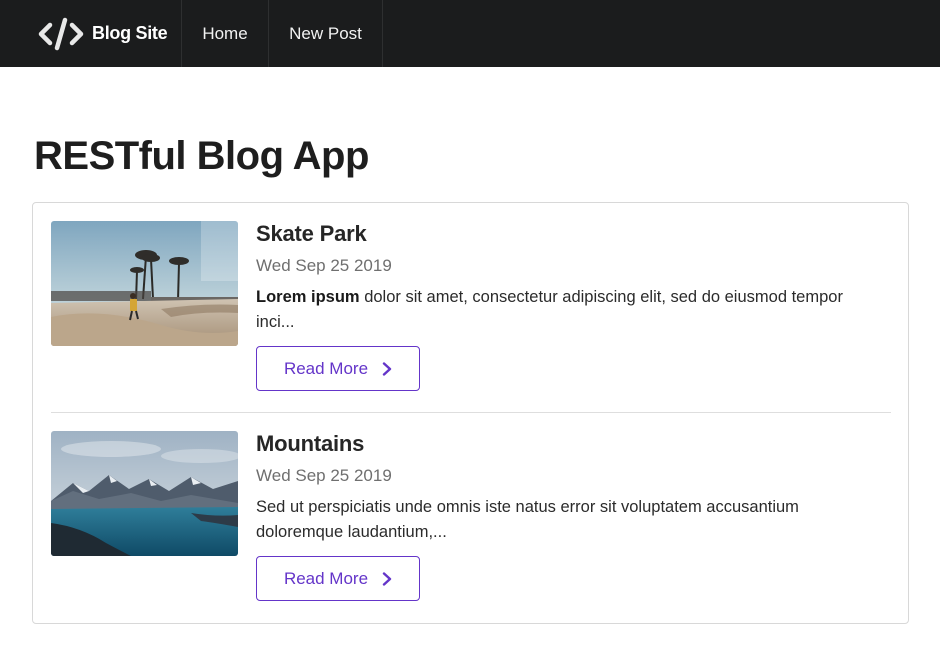 This screenshot has height=646, width=940. What do you see at coordinates (326, 33) in the screenshot?
I see `nav-new-post-link: New Post` at bounding box center [326, 33].